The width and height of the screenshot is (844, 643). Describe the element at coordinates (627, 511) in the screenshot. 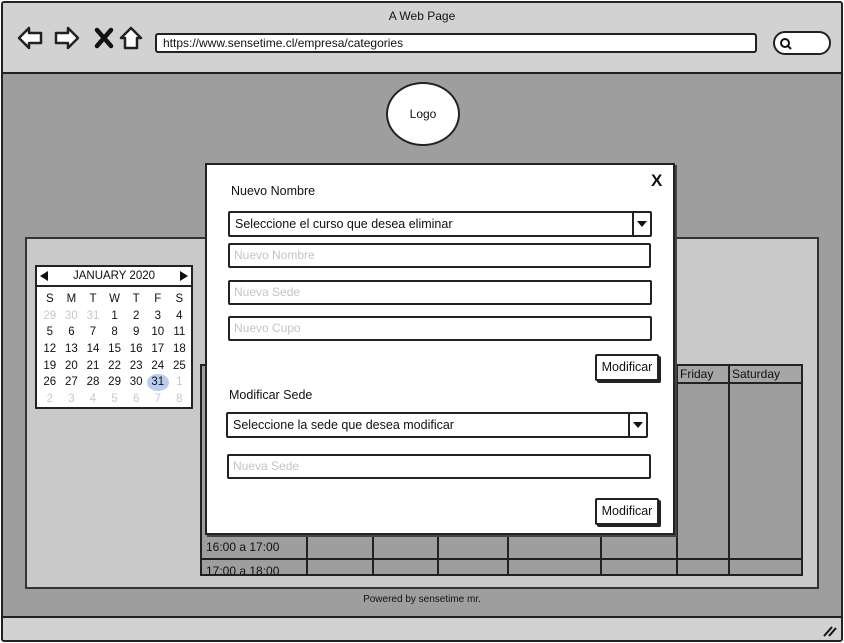

I see `modify-sede-button: Modificar` at that location.